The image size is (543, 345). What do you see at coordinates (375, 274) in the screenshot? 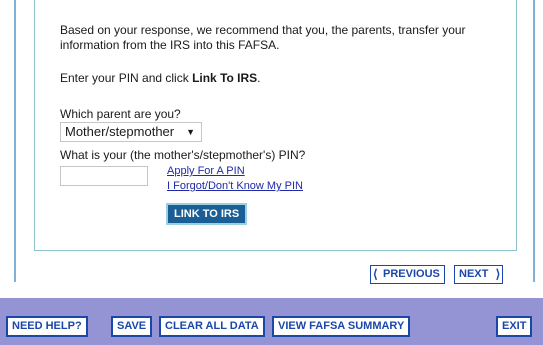
I see `arrow-left-icon: ⟨` at bounding box center [375, 274].